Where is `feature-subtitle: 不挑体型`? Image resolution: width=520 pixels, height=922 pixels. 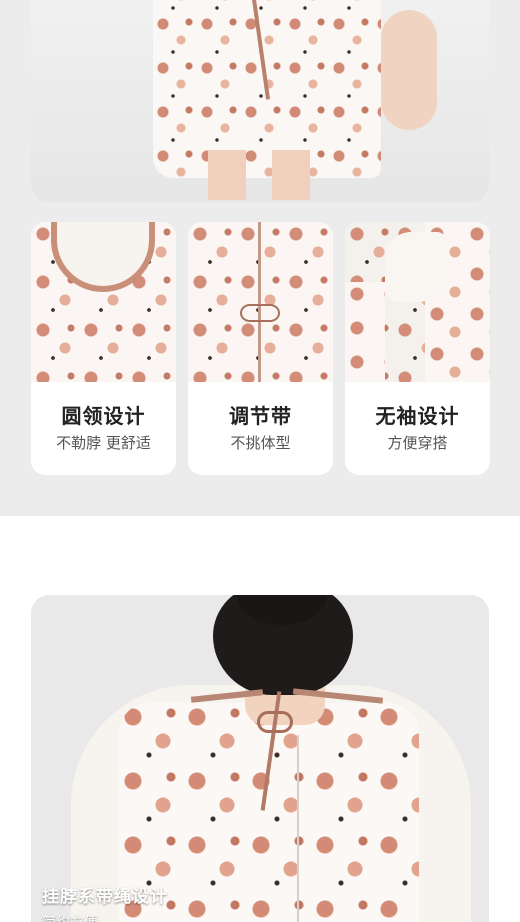 feature-subtitle: 不挑体型 is located at coordinates (260, 443).